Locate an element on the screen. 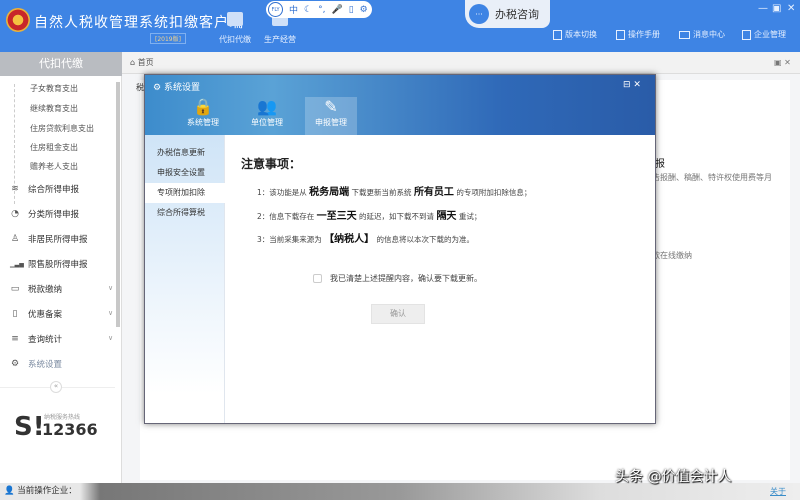 The image size is (800, 500). nav-security-settings: 申报安全设置 is located at coordinates (185, 173).